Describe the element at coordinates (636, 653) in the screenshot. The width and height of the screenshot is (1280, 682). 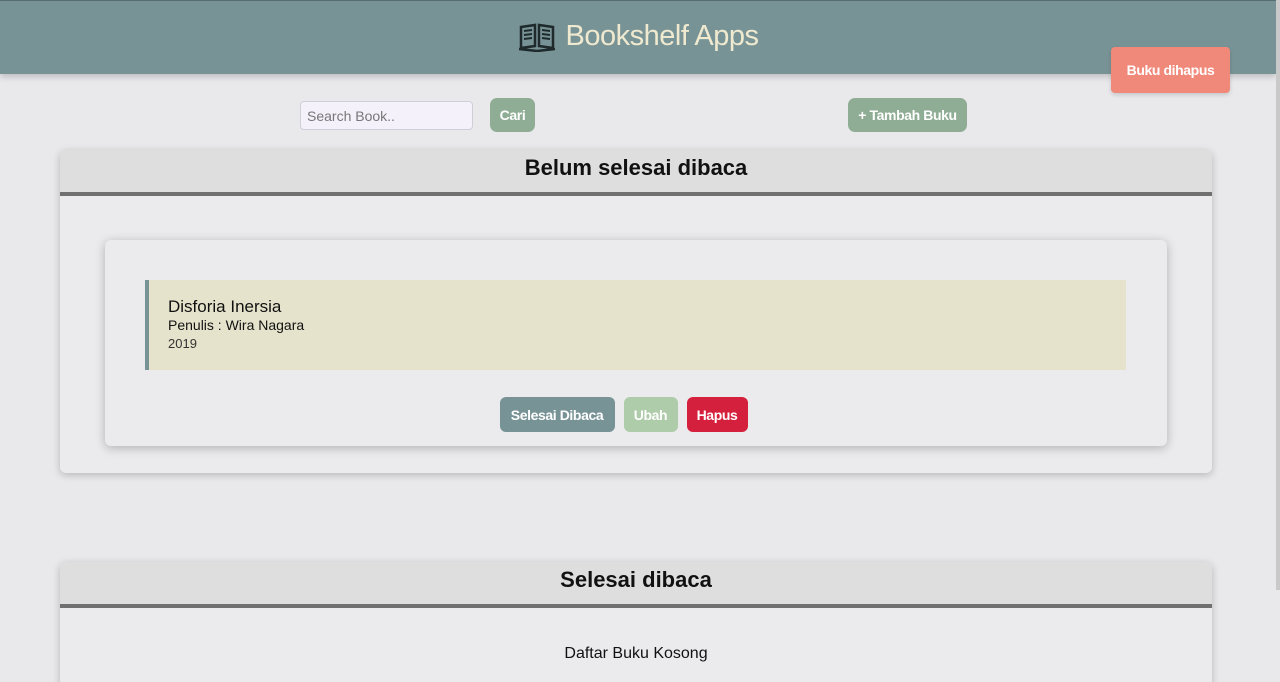
I see `empty-list-message: Daftar Buku Kosong` at that location.